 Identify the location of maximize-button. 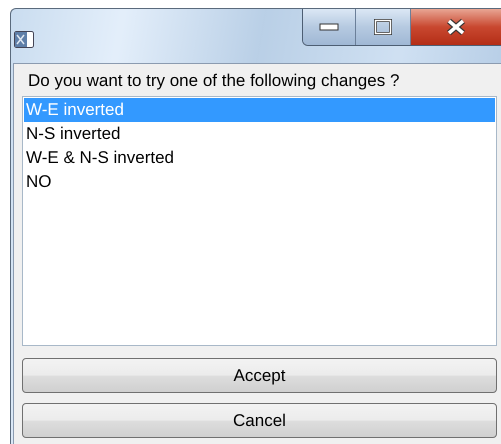
(382, 27).